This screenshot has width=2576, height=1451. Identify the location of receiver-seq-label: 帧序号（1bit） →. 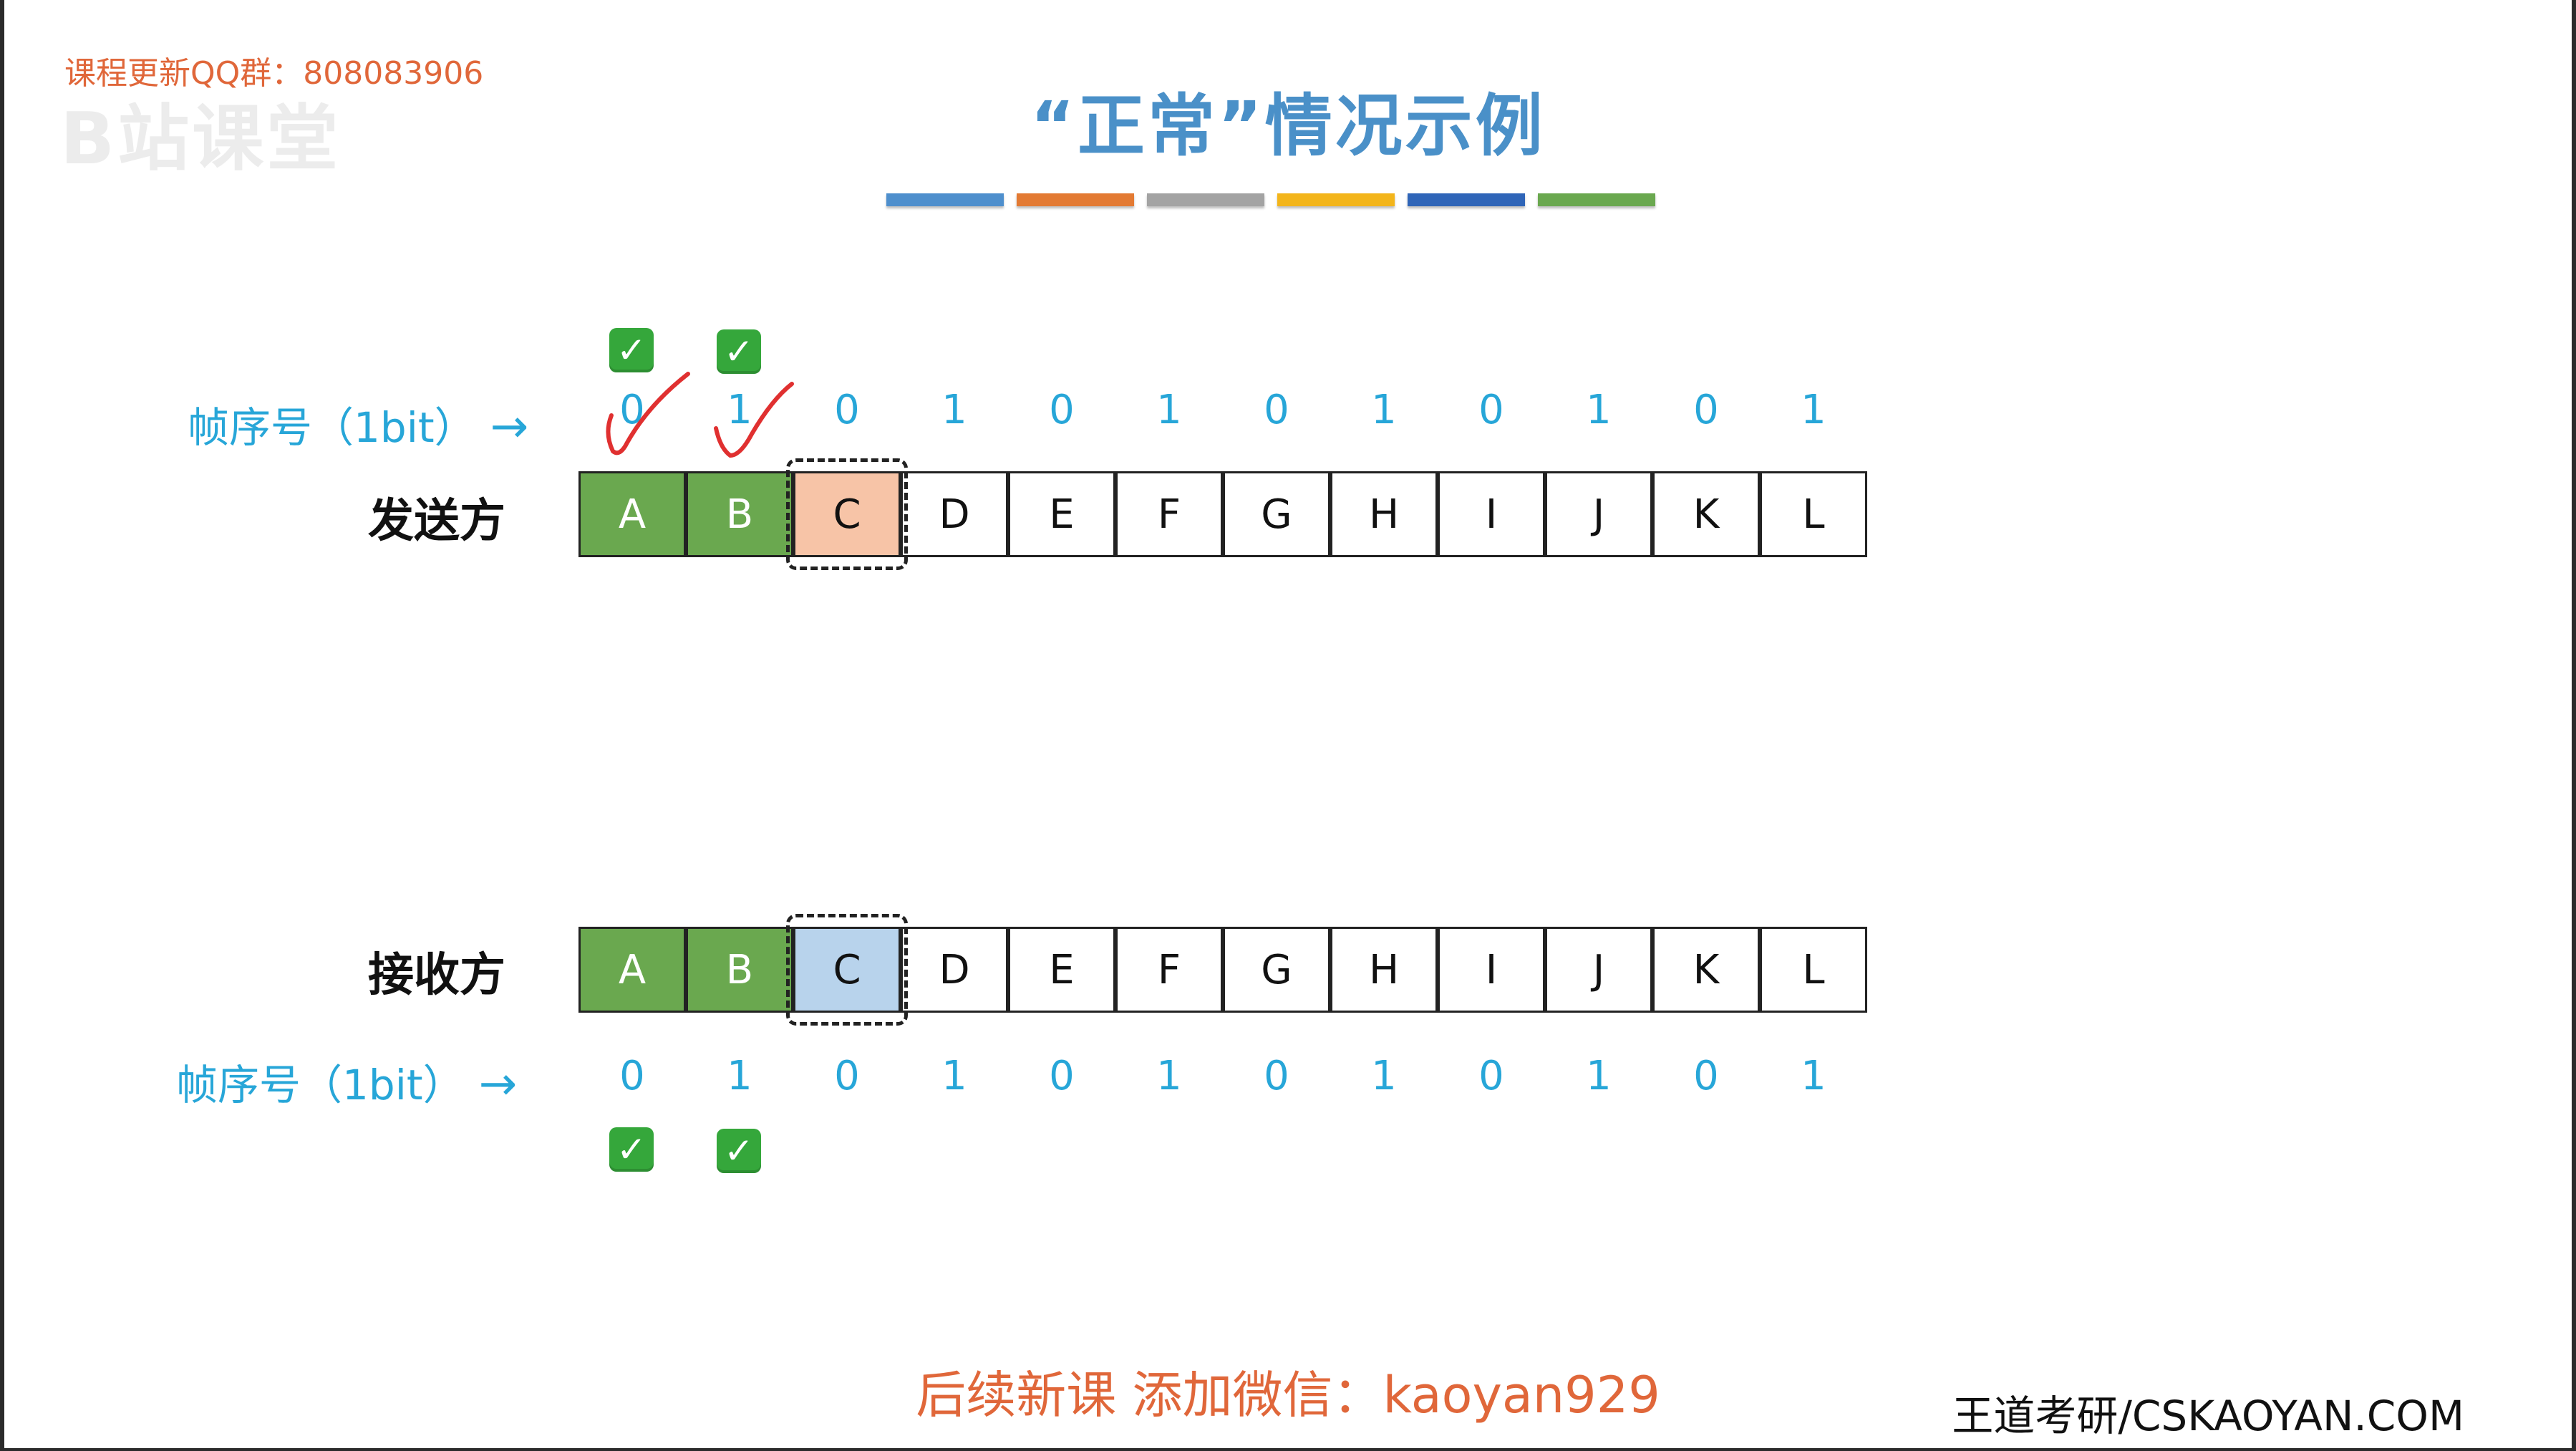
(347, 1084).